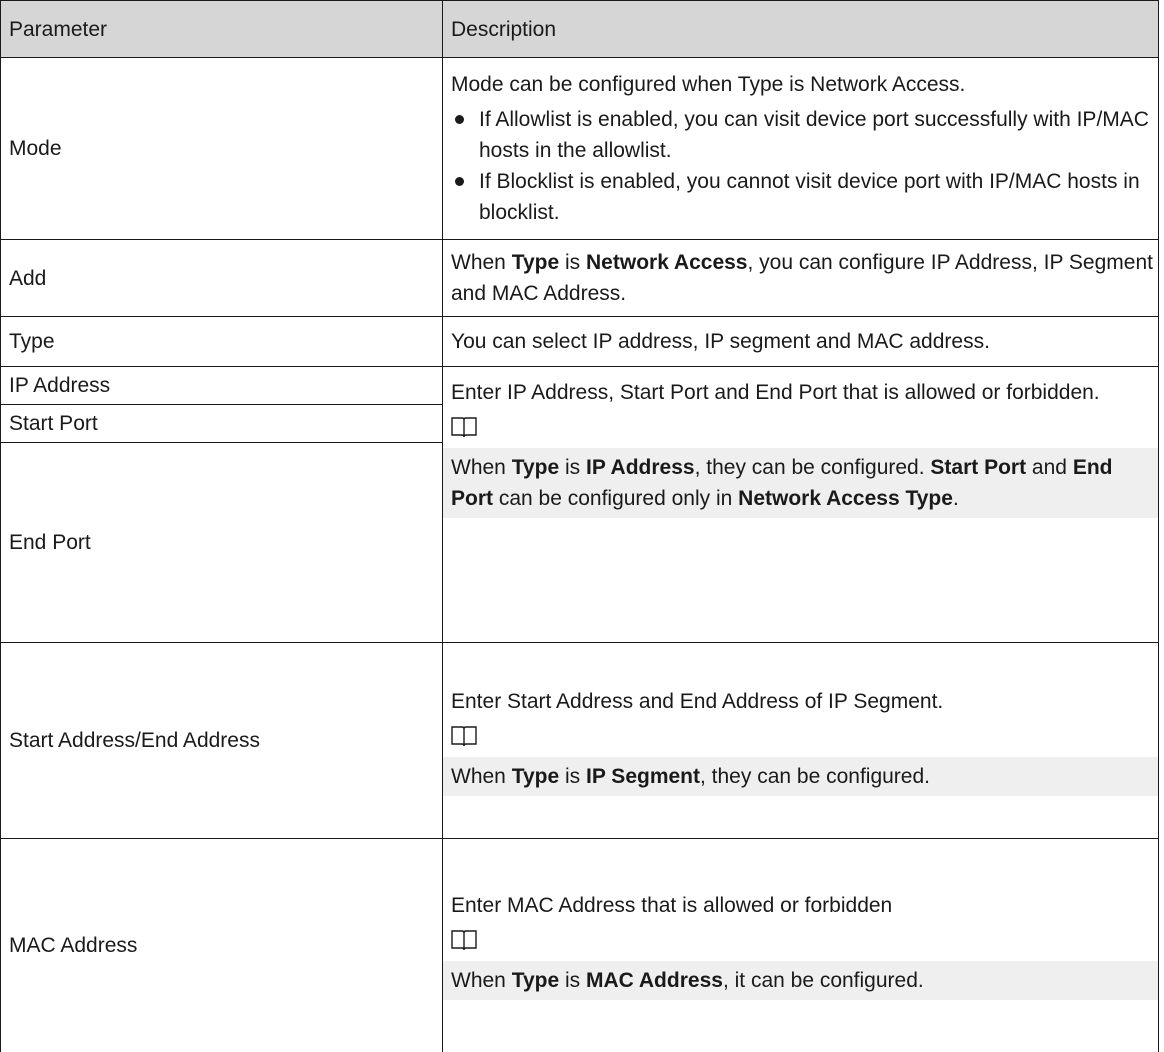  What do you see at coordinates (1049, 467) in the screenshot?
I see `note-text: and` at bounding box center [1049, 467].